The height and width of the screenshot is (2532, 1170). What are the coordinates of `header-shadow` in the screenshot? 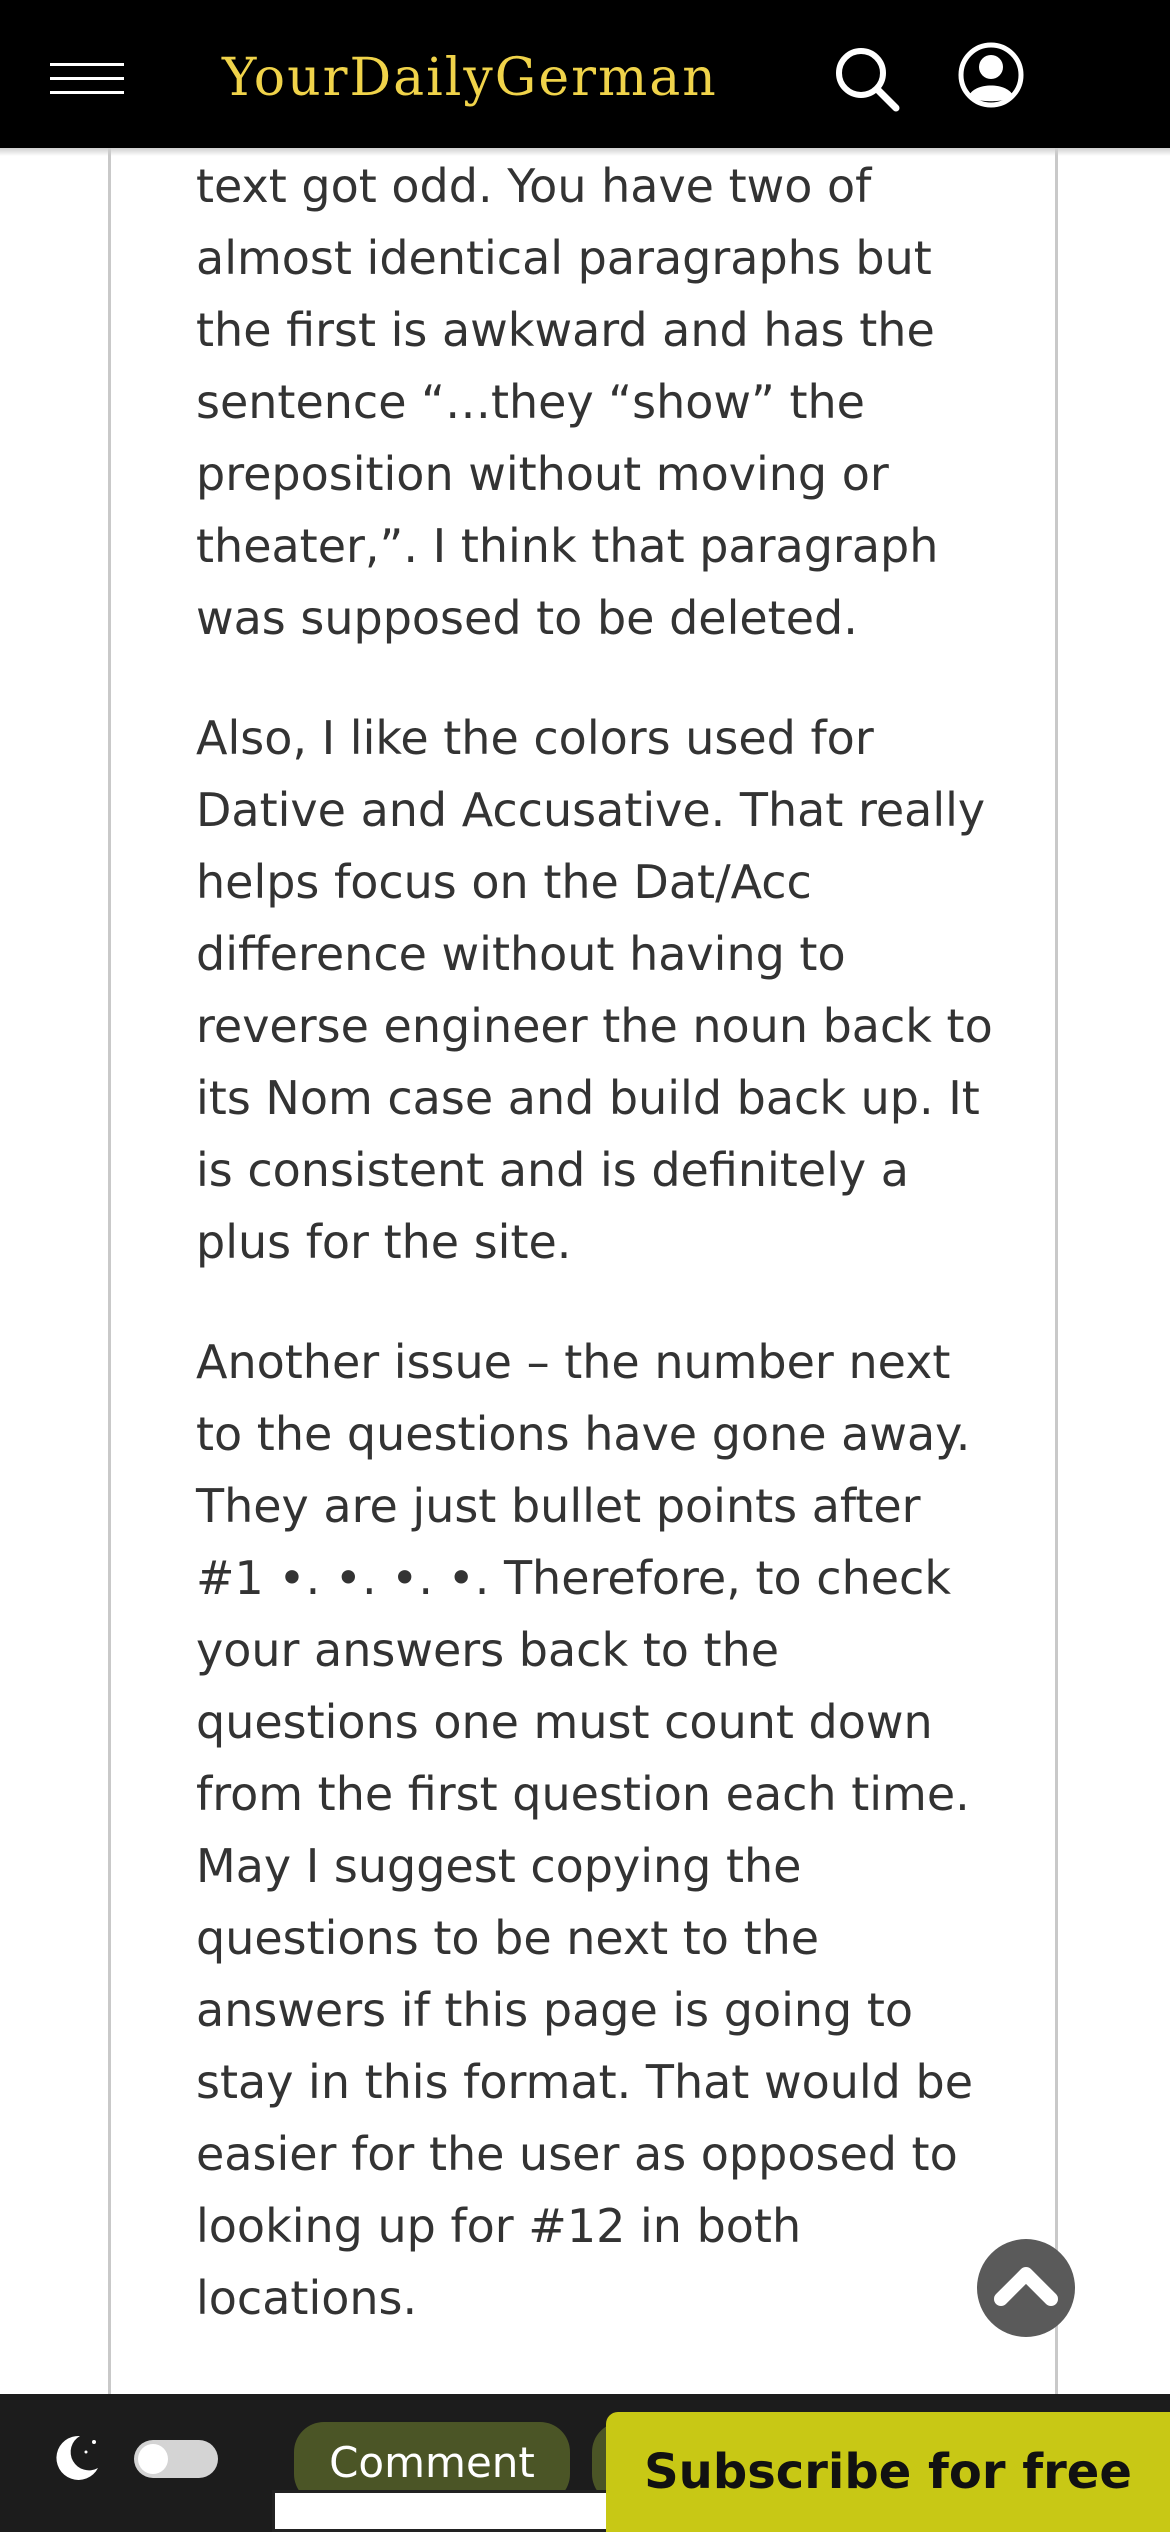 It's located at (585, 152).